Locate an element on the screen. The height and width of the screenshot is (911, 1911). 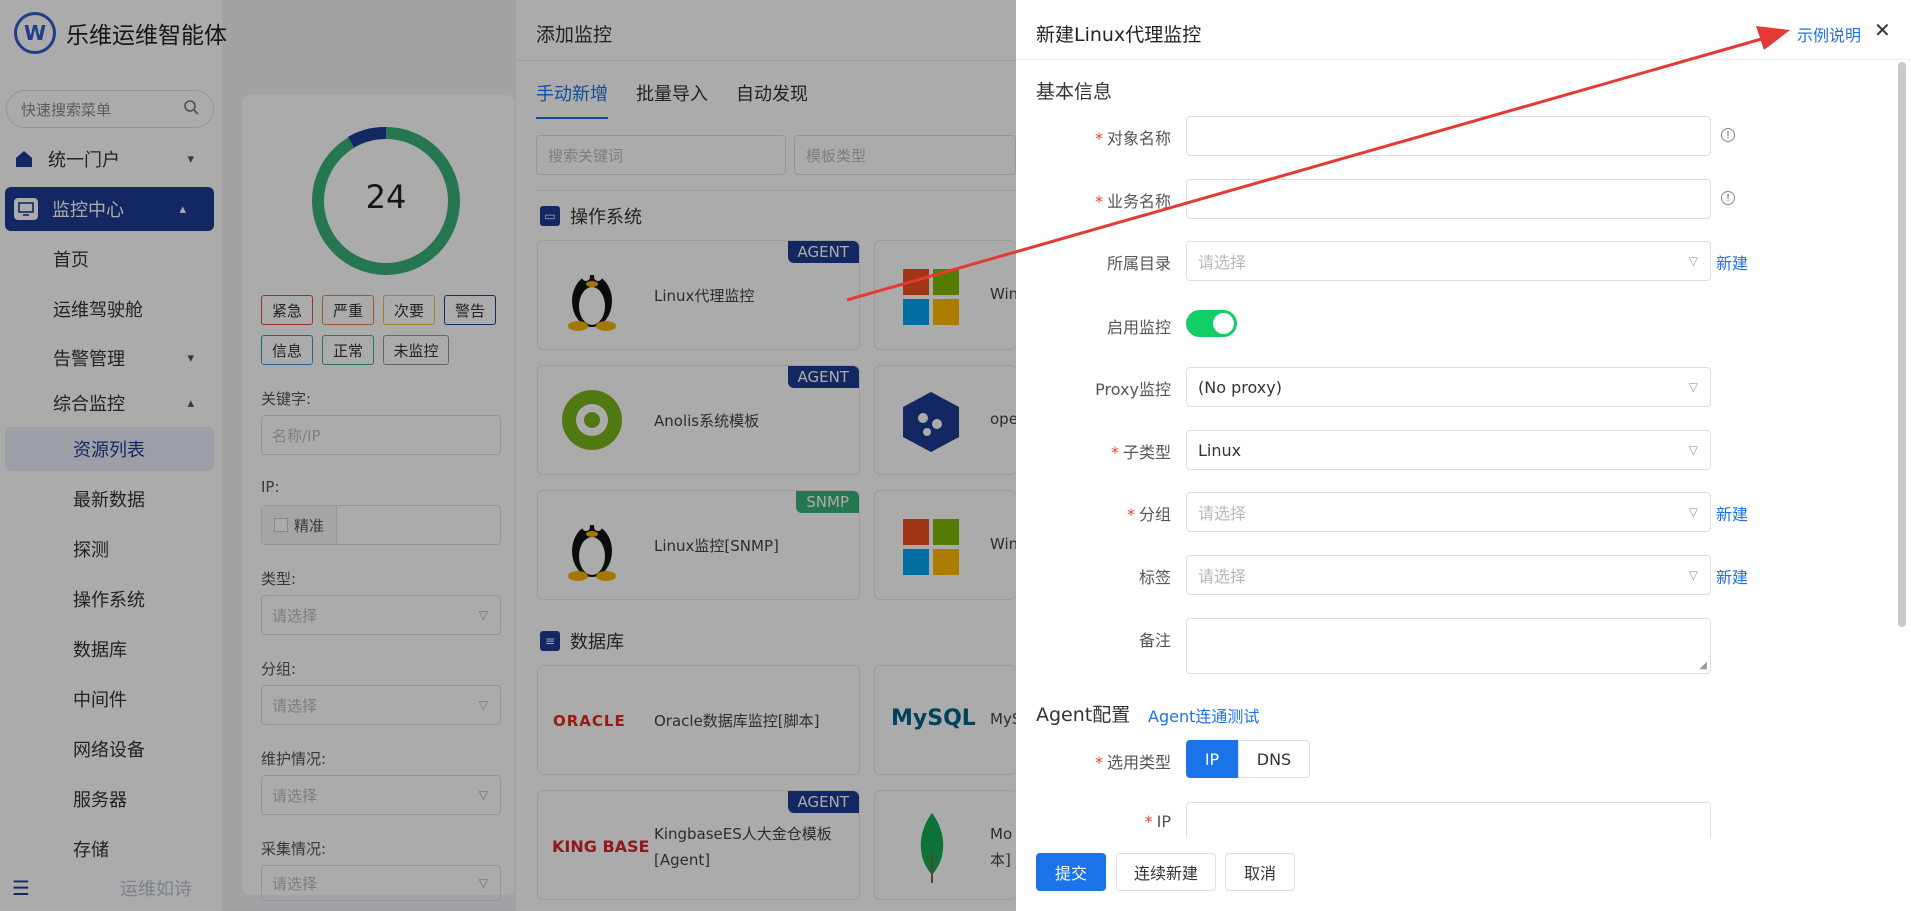
directory-label: 所属目录 is located at coordinates (1138, 263).